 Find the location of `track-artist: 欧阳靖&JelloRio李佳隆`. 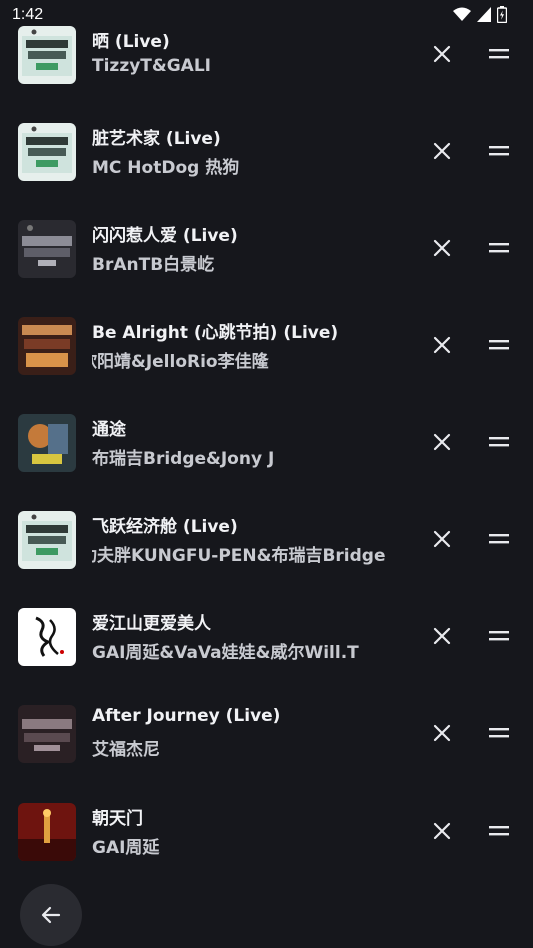

track-artist: 欧阳靖&JelloRio李佳隆 is located at coordinates (246, 359).